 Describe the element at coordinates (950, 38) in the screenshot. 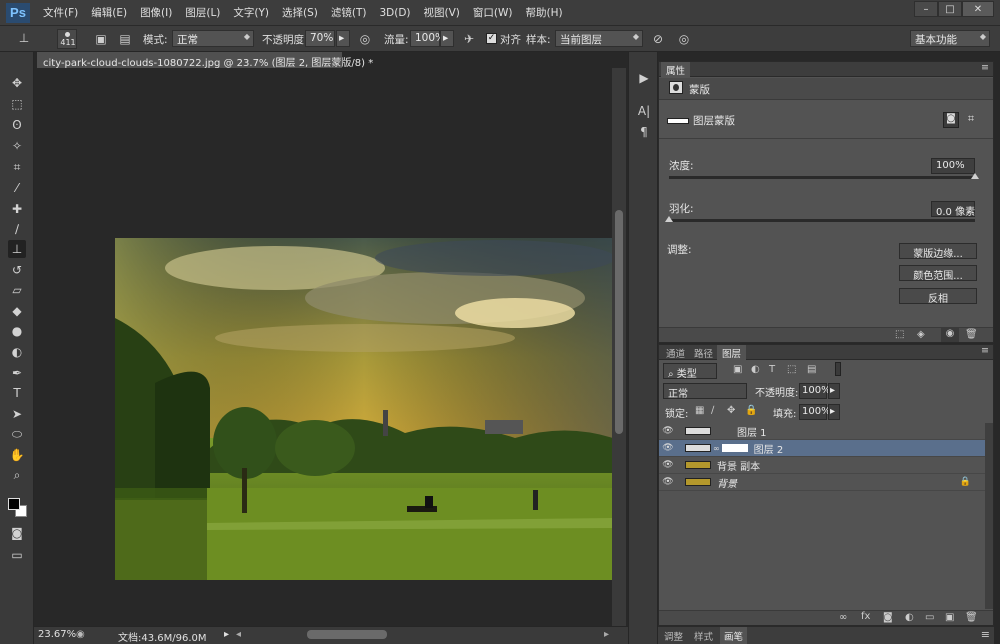

I see `workspace-select: 基本功能 ◆` at that location.